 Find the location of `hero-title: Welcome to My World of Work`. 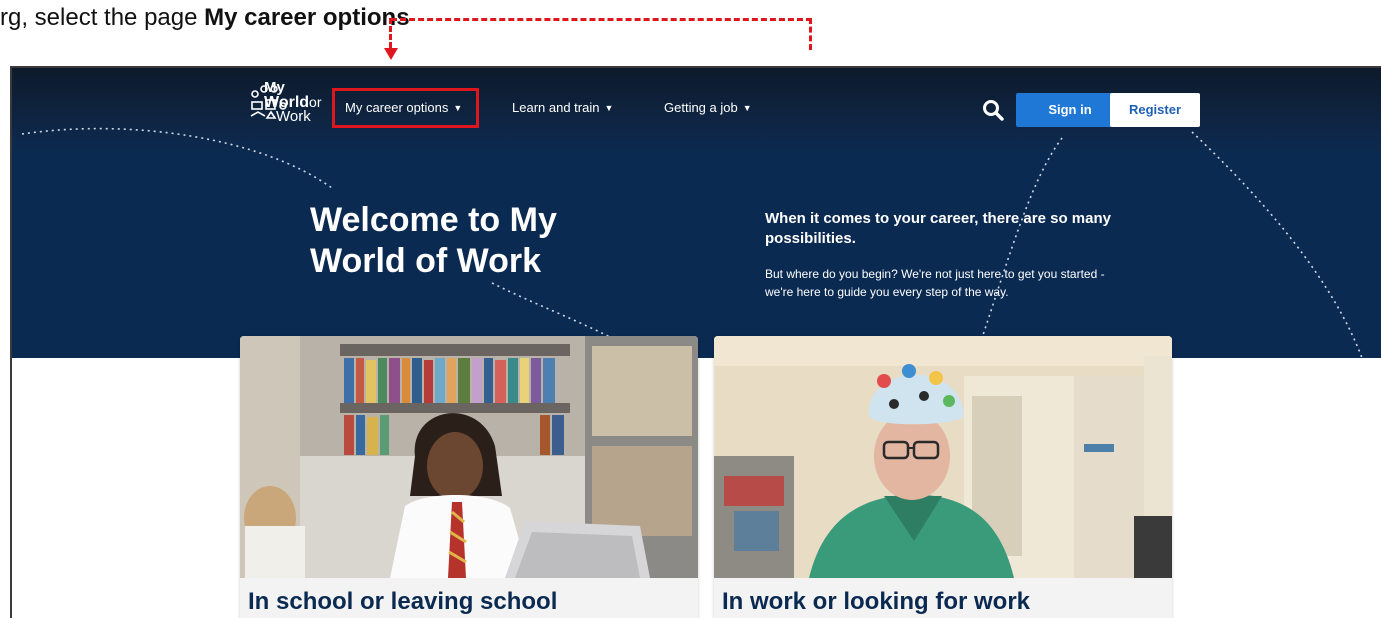

hero-title: Welcome to My World of Work is located at coordinates (433, 240).